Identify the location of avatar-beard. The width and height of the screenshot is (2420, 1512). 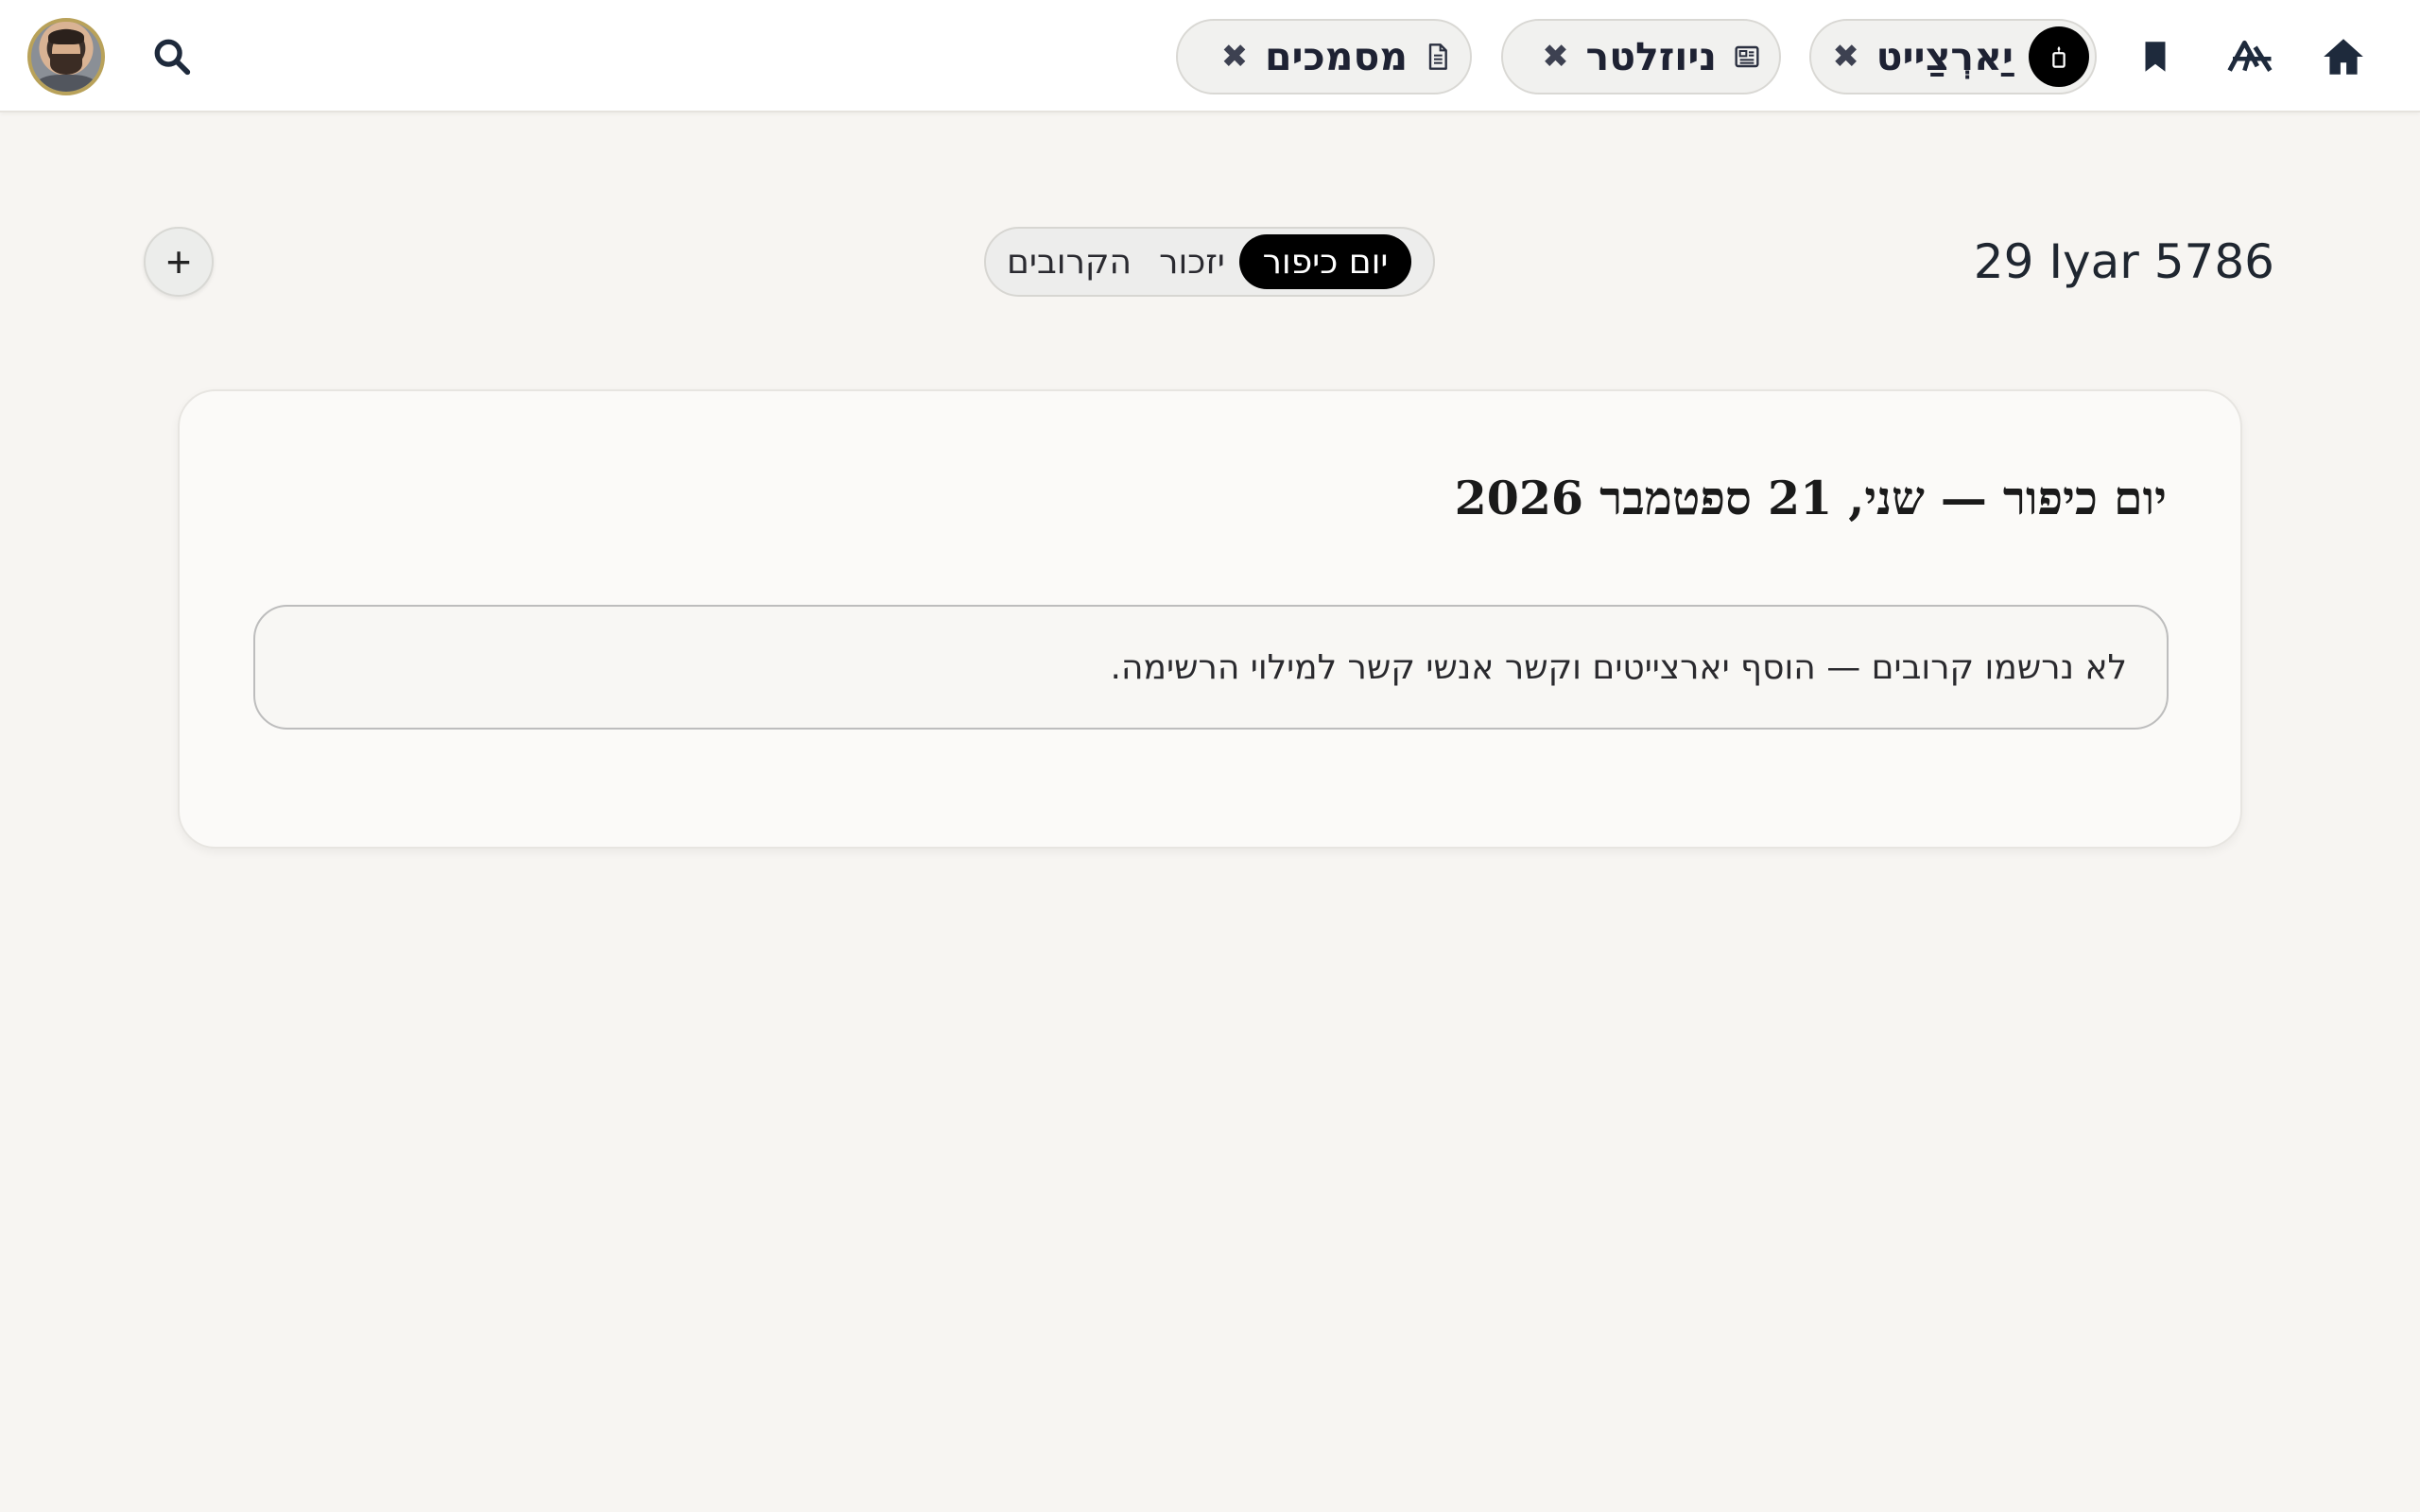
(66, 64).